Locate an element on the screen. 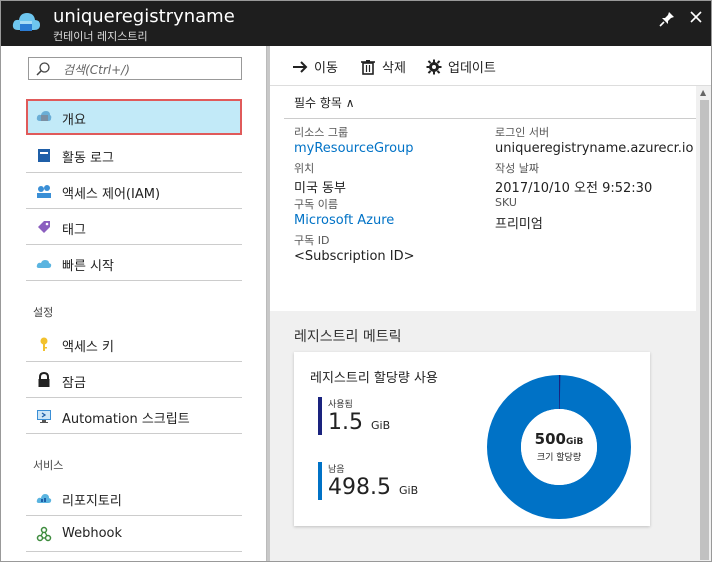  subscription-id-label: 구독 ID is located at coordinates (312, 240).